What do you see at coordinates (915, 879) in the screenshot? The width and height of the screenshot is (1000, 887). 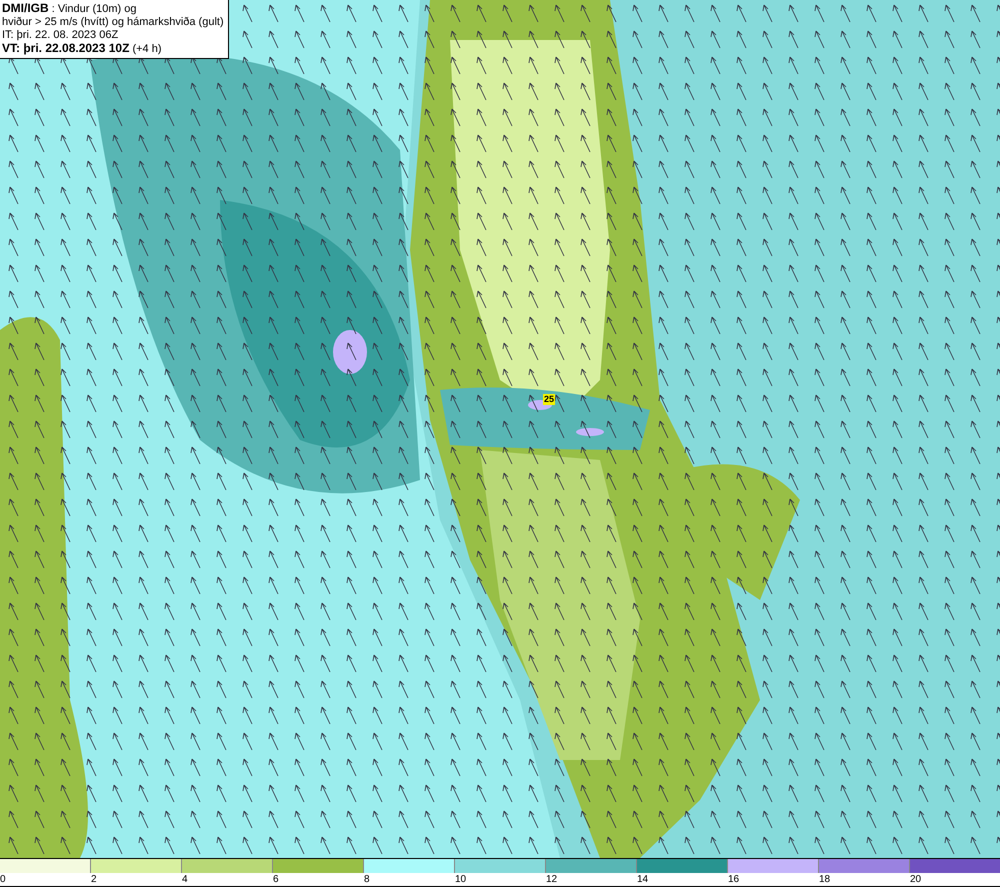 I see `legend-tick-label: 20` at bounding box center [915, 879].